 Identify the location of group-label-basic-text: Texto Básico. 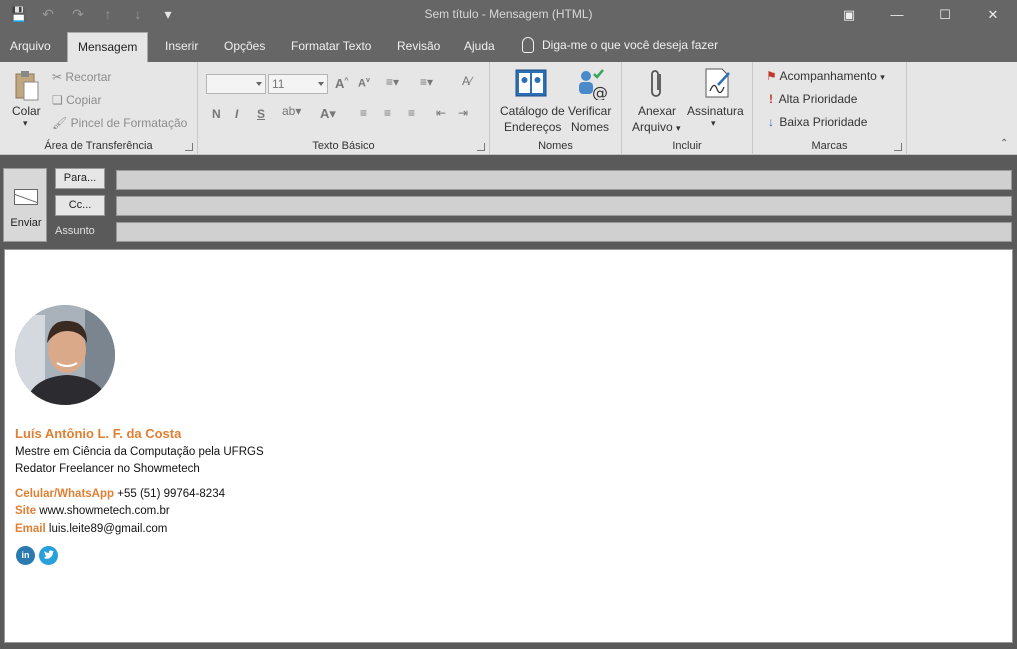
(343, 146).